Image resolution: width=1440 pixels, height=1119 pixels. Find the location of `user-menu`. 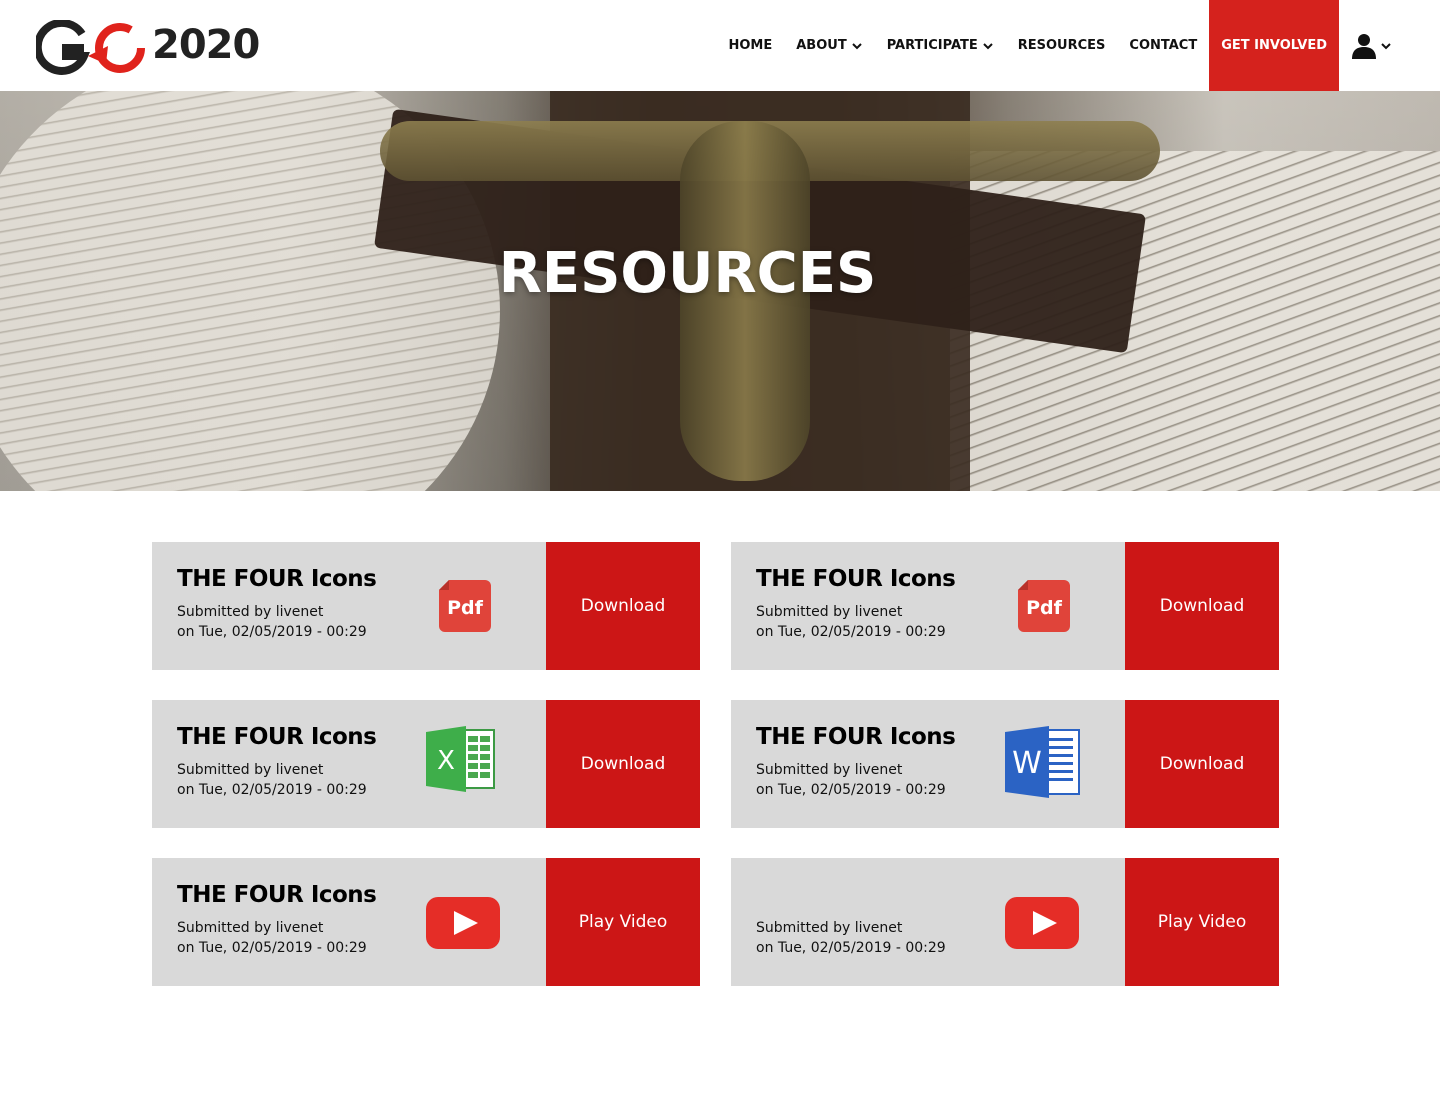

user-menu is located at coordinates (1365, 45).